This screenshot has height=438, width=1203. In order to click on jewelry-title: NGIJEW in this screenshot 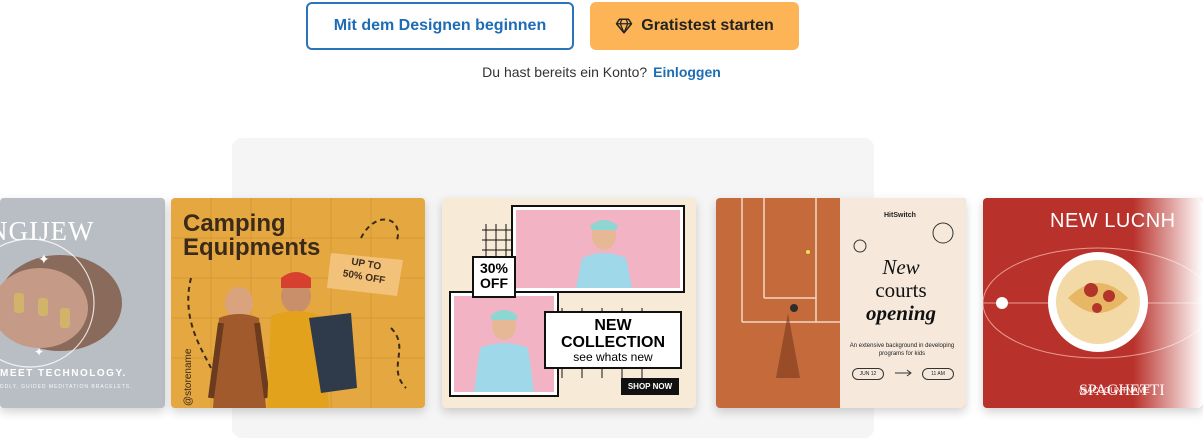, I will do `click(47, 231)`.